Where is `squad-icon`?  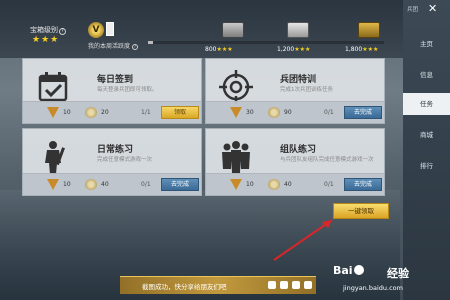
squad-icon is located at coordinates (236, 157).